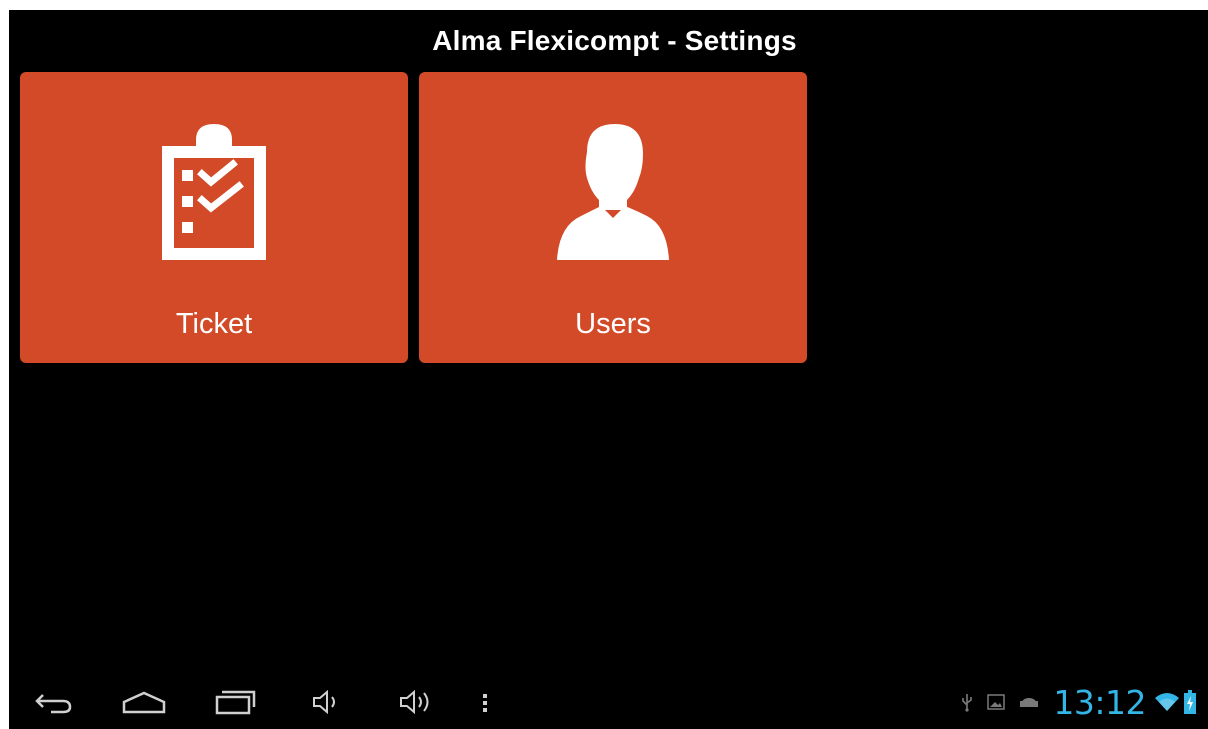 The height and width of the screenshot is (729, 1208). Describe the element at coordinates (996, 702) in the screenshot. I see `gallery-notification-icon` at that location.